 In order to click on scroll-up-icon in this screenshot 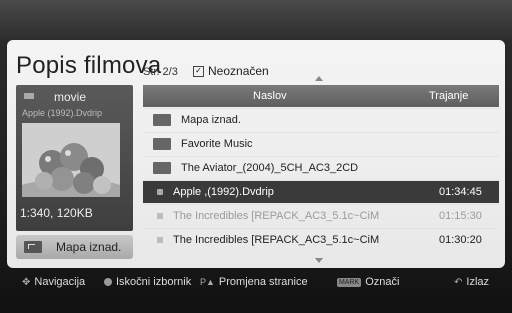, I will do `click(319, 78)`.